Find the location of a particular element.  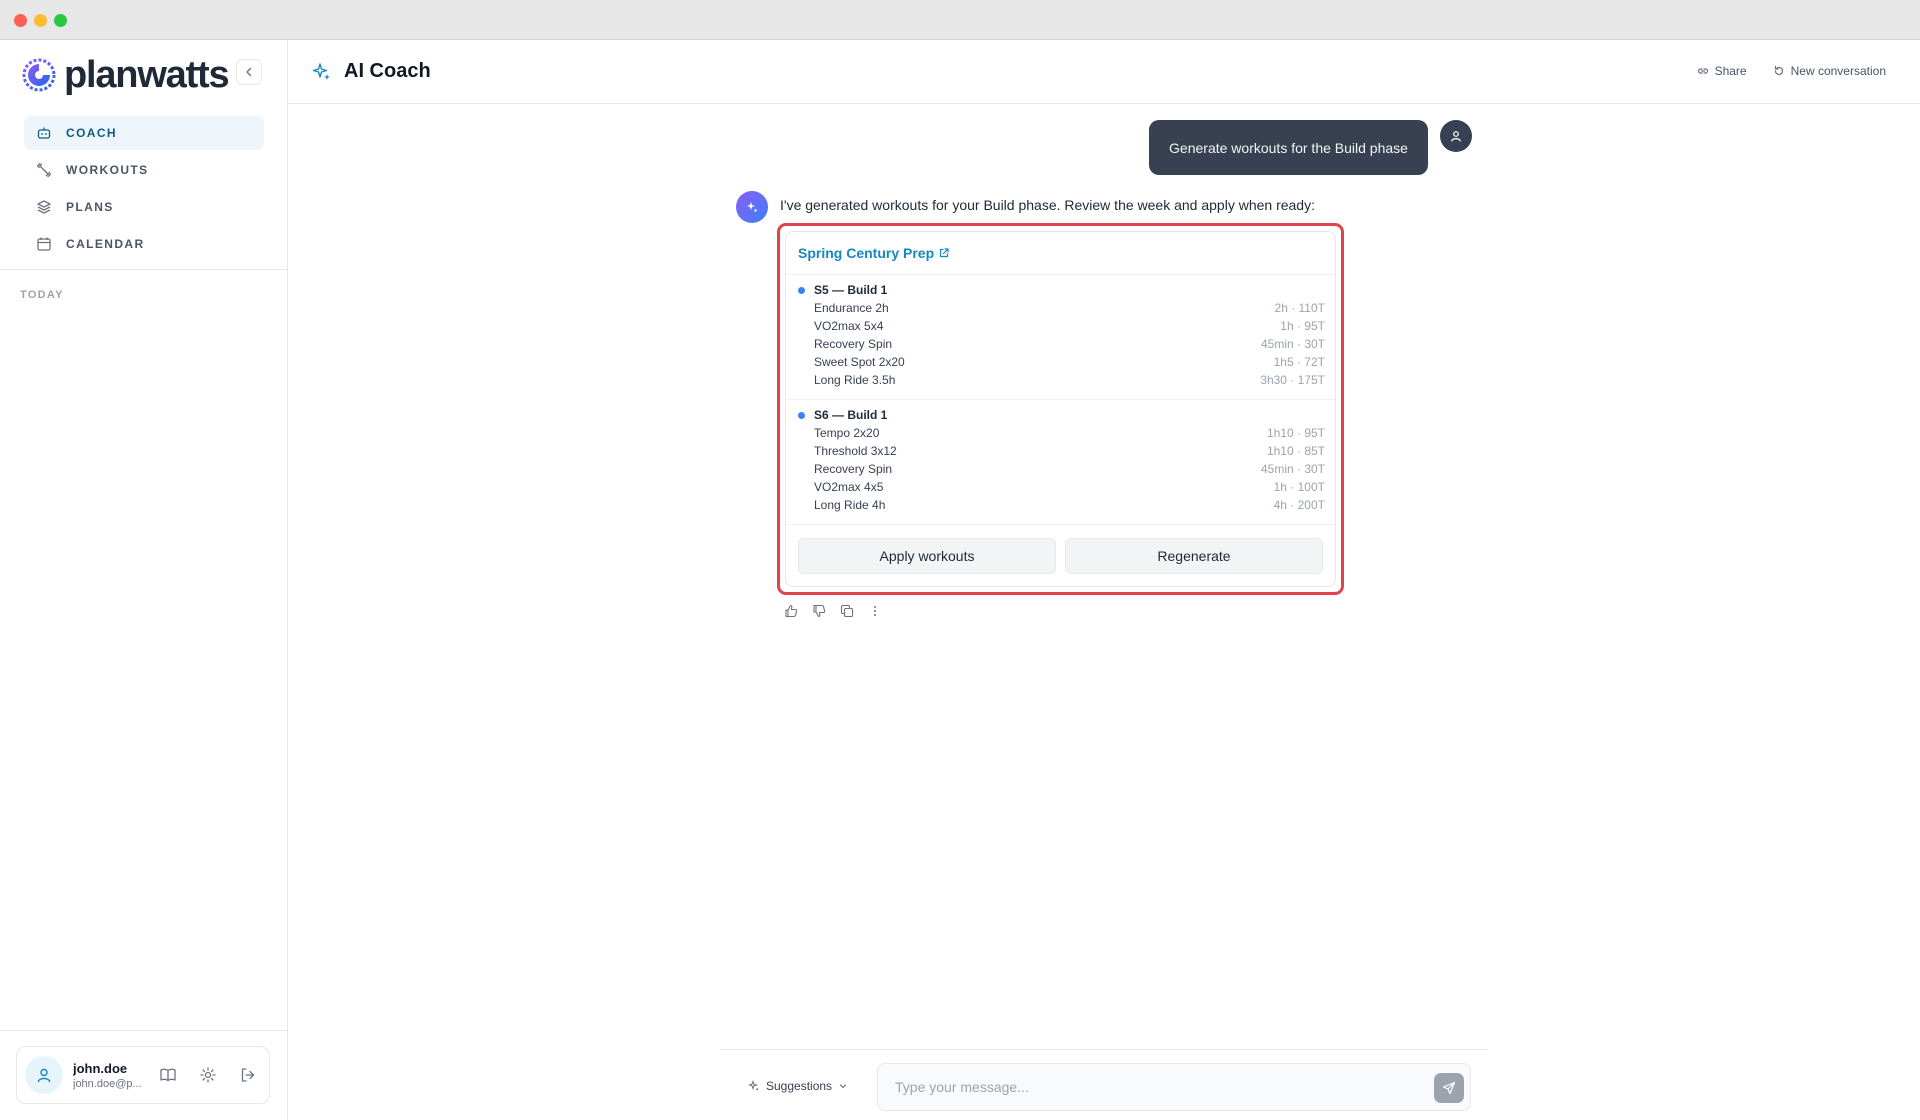

gear-icon is located at coordinates (208, 1075).